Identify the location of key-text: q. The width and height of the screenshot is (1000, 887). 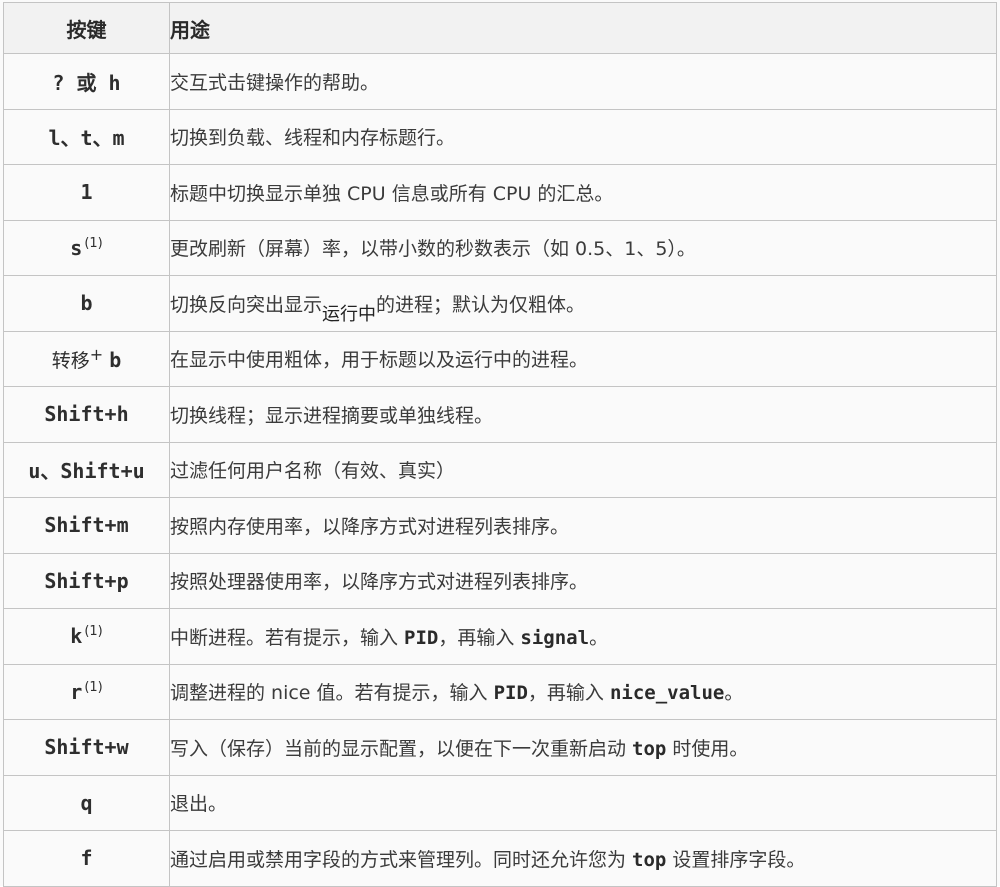
(86, 802).